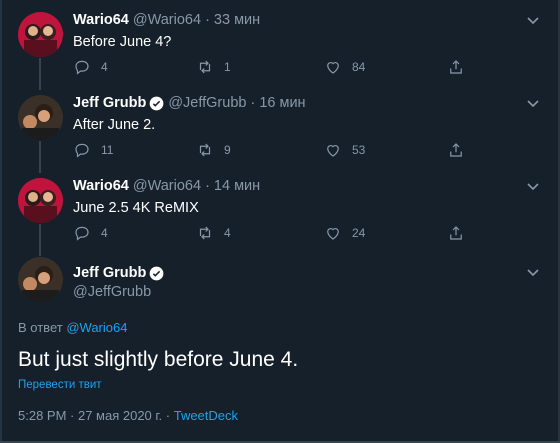 This screenshot has height=443, width=560. What do you see at coordinates (344, 67) in the screenshot?
I see `like-button: 84` at bounding box center [344, 67].